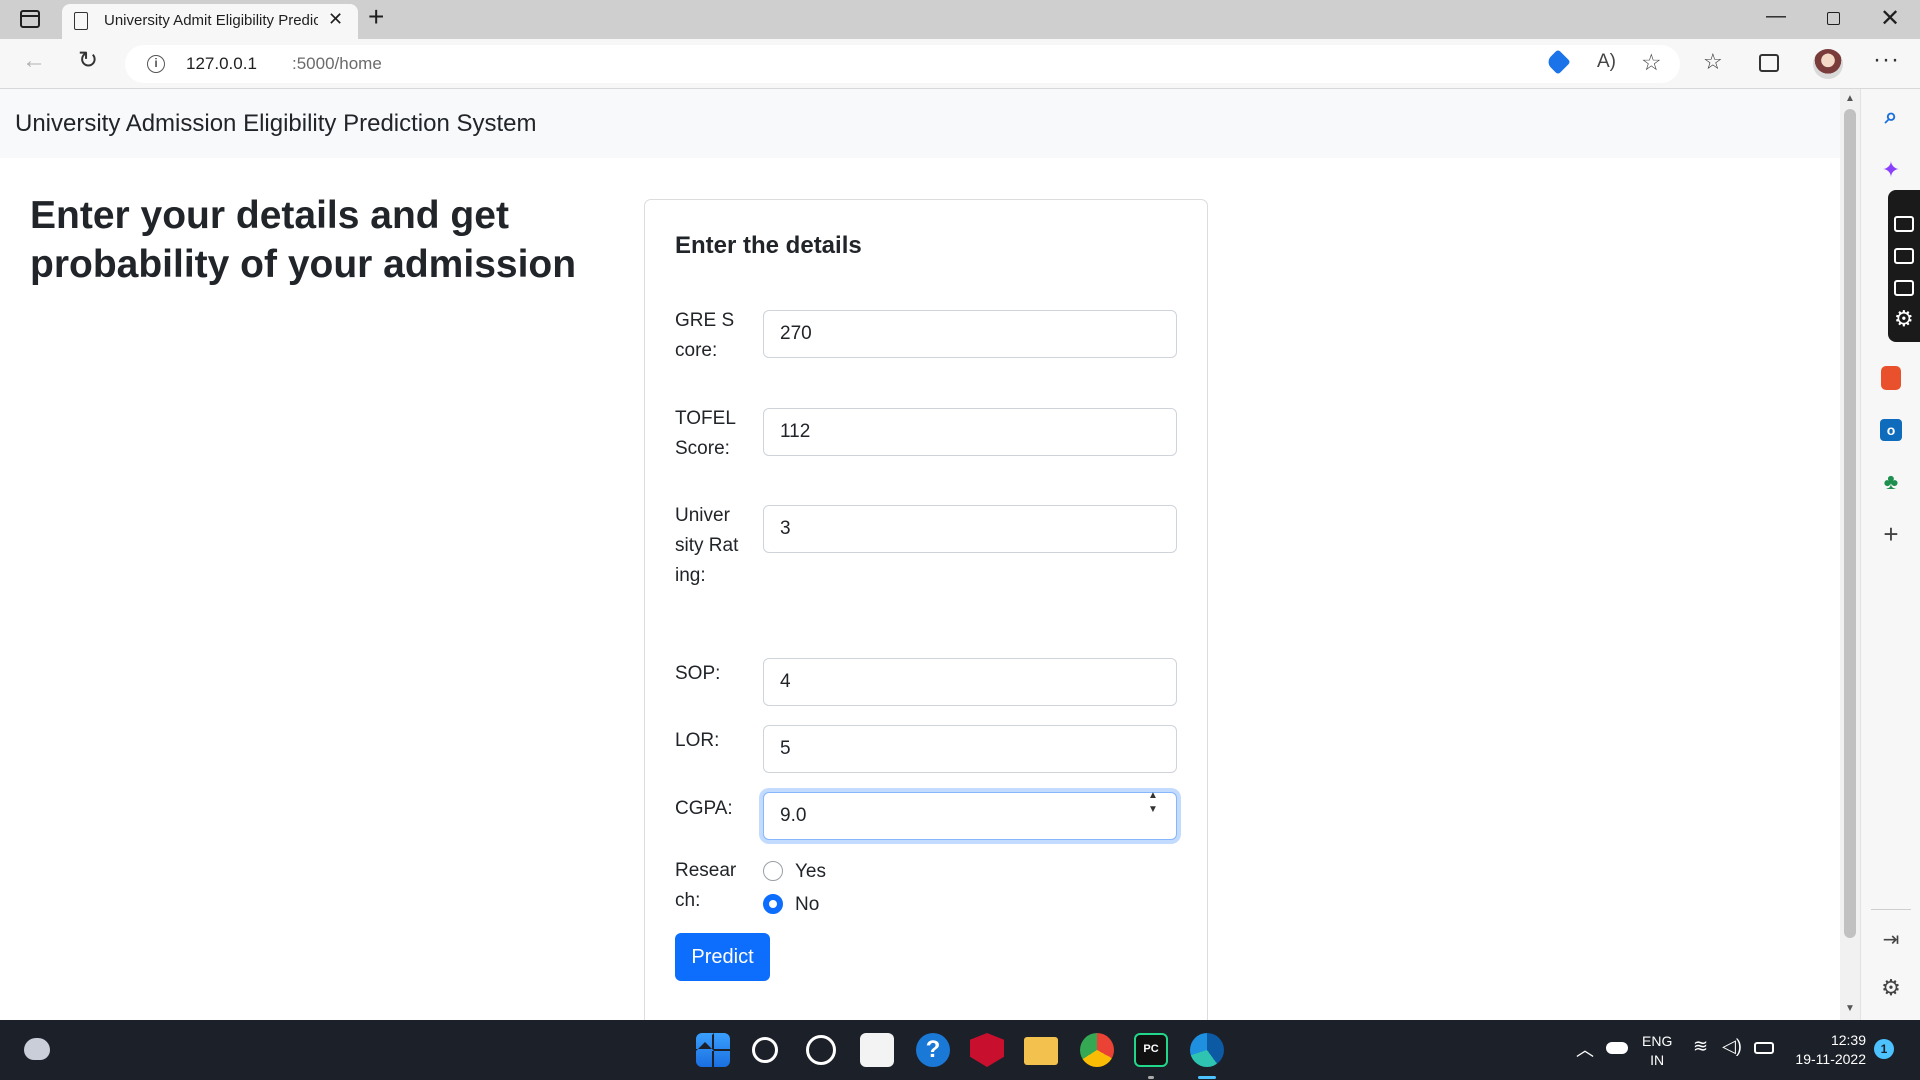  I want to click on cgpa-stepper: ▲ ▼, so click(1153, 804).